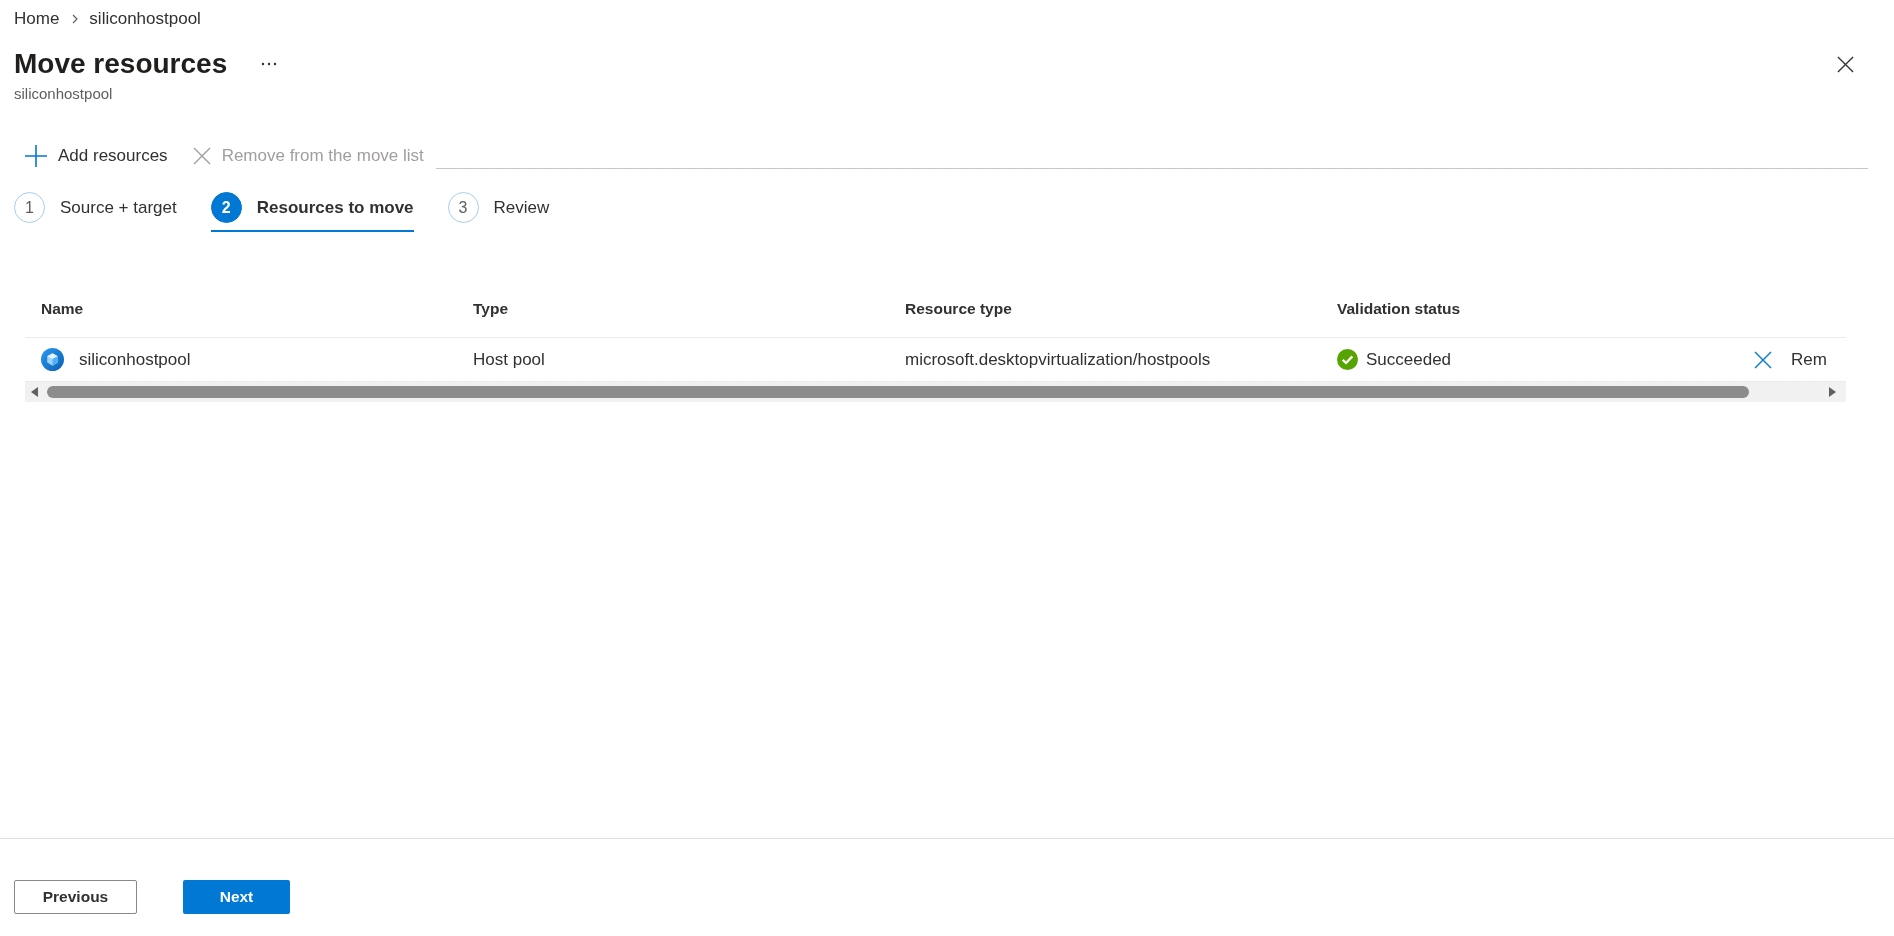  Describe the element at coordinates (52, 359) in the screenshot. I see `cube-icon` at that location.